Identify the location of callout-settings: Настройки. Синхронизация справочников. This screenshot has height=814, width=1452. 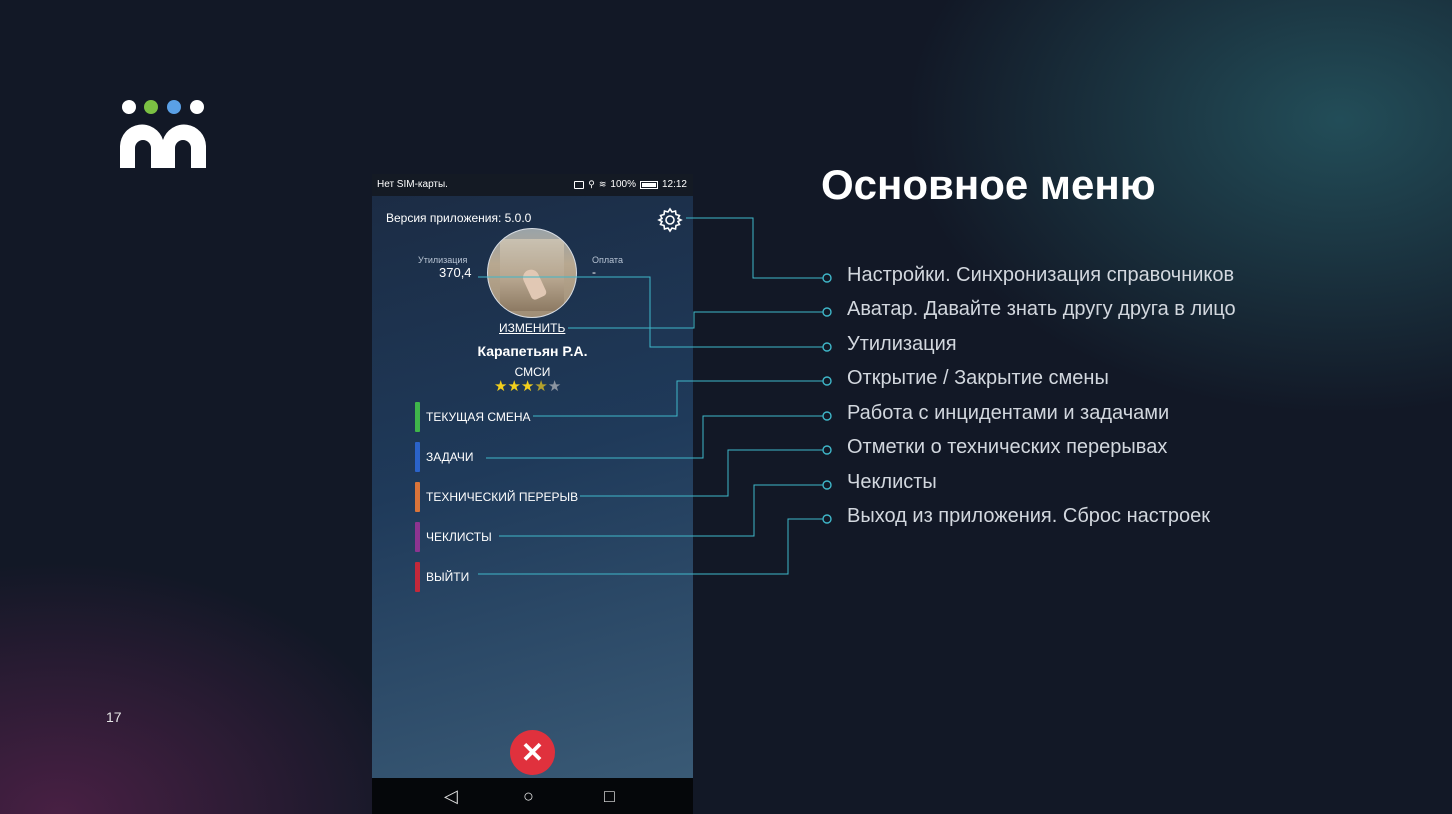
(1041, 275).